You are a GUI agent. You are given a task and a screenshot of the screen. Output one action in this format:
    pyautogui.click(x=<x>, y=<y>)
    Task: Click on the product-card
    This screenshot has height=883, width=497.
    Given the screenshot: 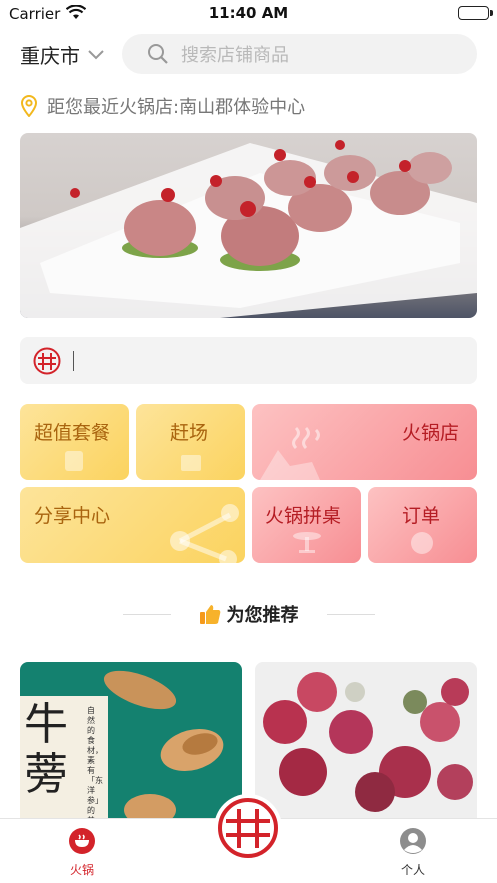 What is the action you would take?
    pyautogui.click(x=366, y=742)
    